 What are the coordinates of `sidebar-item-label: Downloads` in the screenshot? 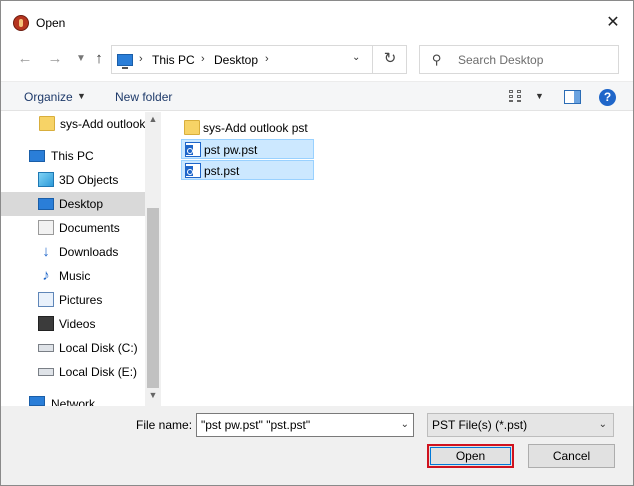 It's located at (89, 252).